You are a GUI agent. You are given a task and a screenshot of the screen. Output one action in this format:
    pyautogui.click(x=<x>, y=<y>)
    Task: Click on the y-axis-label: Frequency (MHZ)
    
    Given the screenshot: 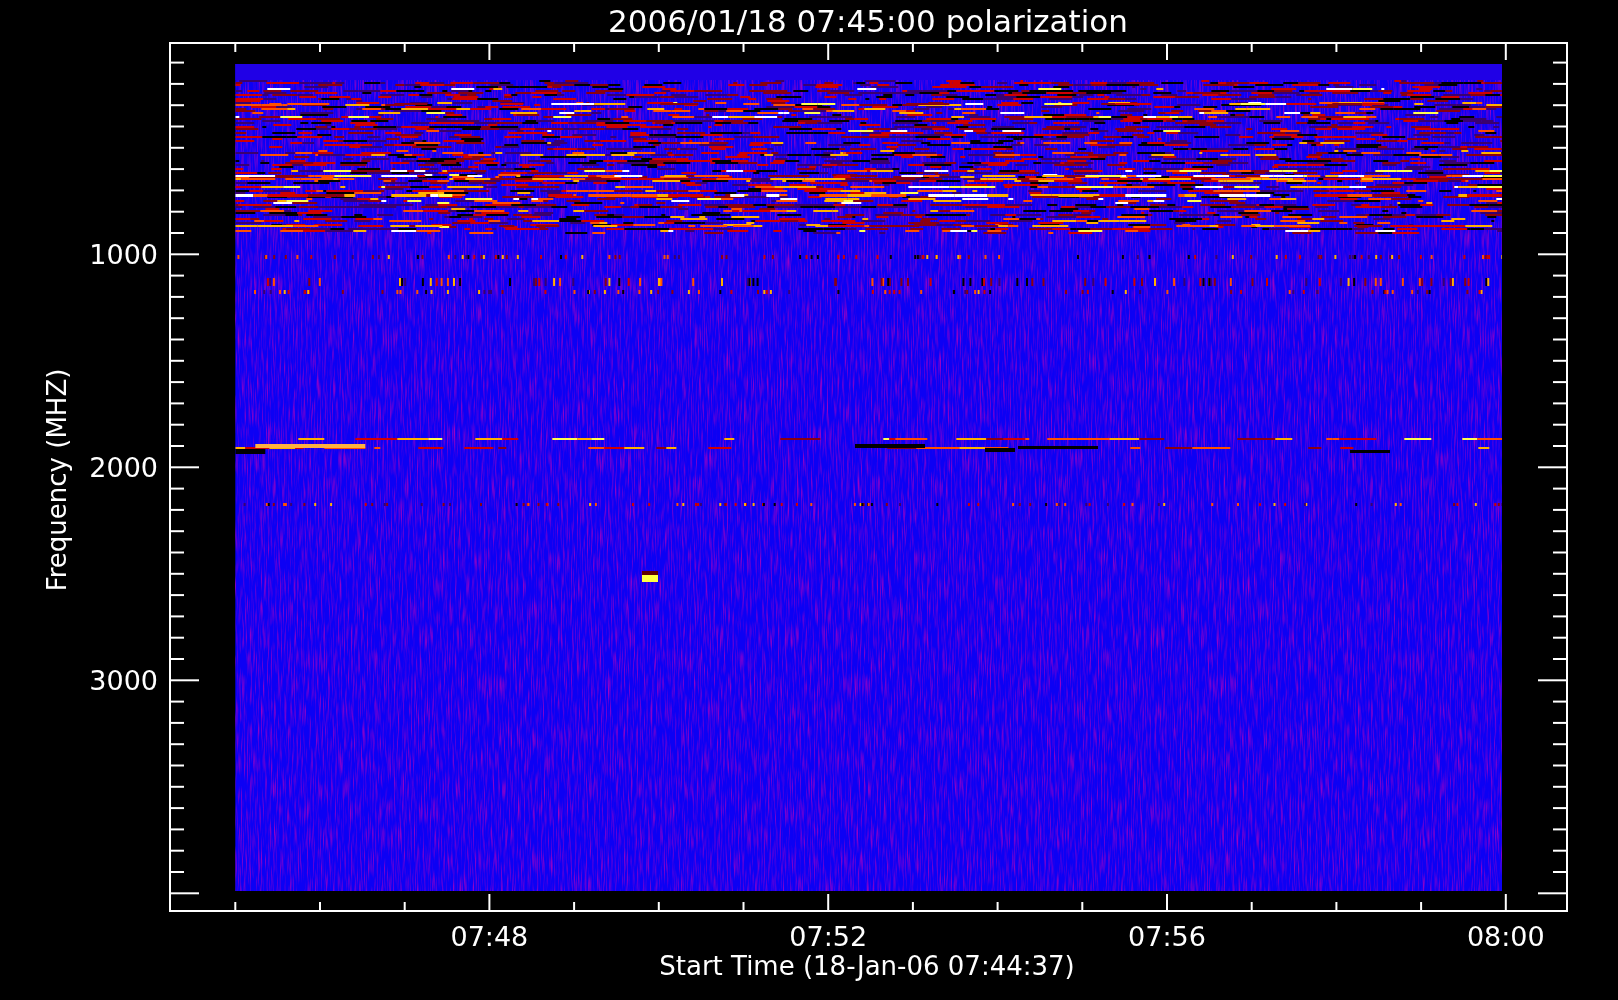 What is the action you would take?
    pyautogui.click(x=57, y=480)
    